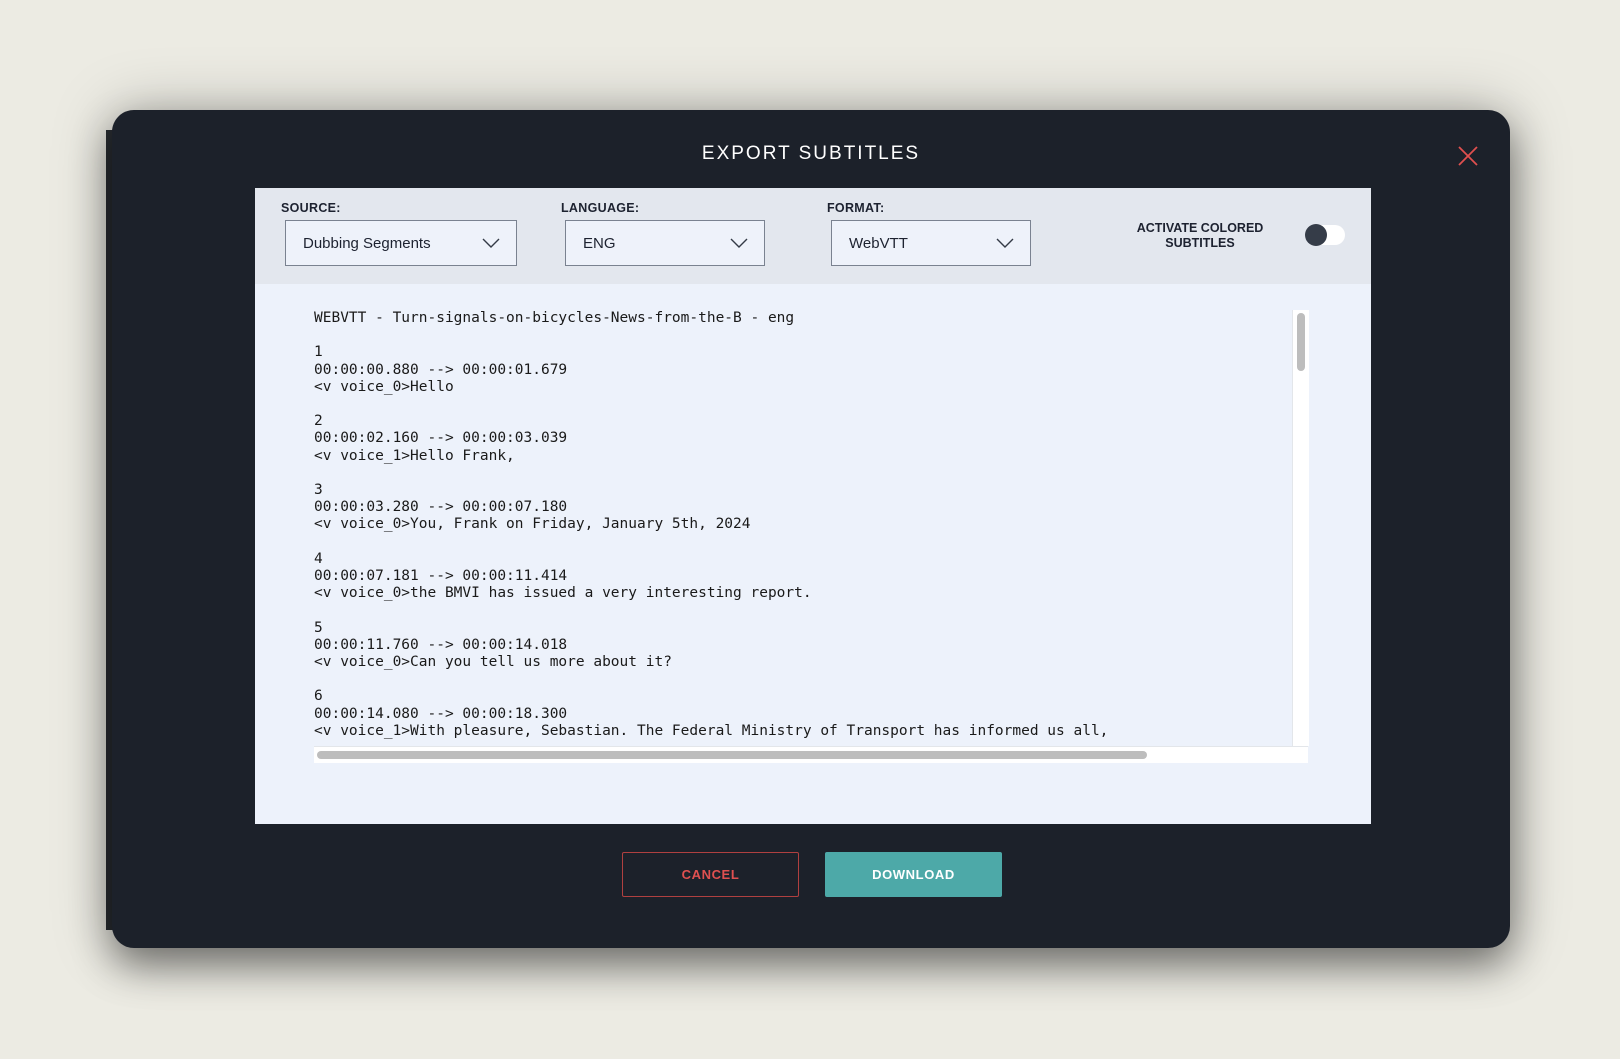 This screenshot has height=1059, width=1620. What do you see at coordinates (931, 243) in the screenshot?
I see `format-select: WebVTT` at bounding box center [931, 243].